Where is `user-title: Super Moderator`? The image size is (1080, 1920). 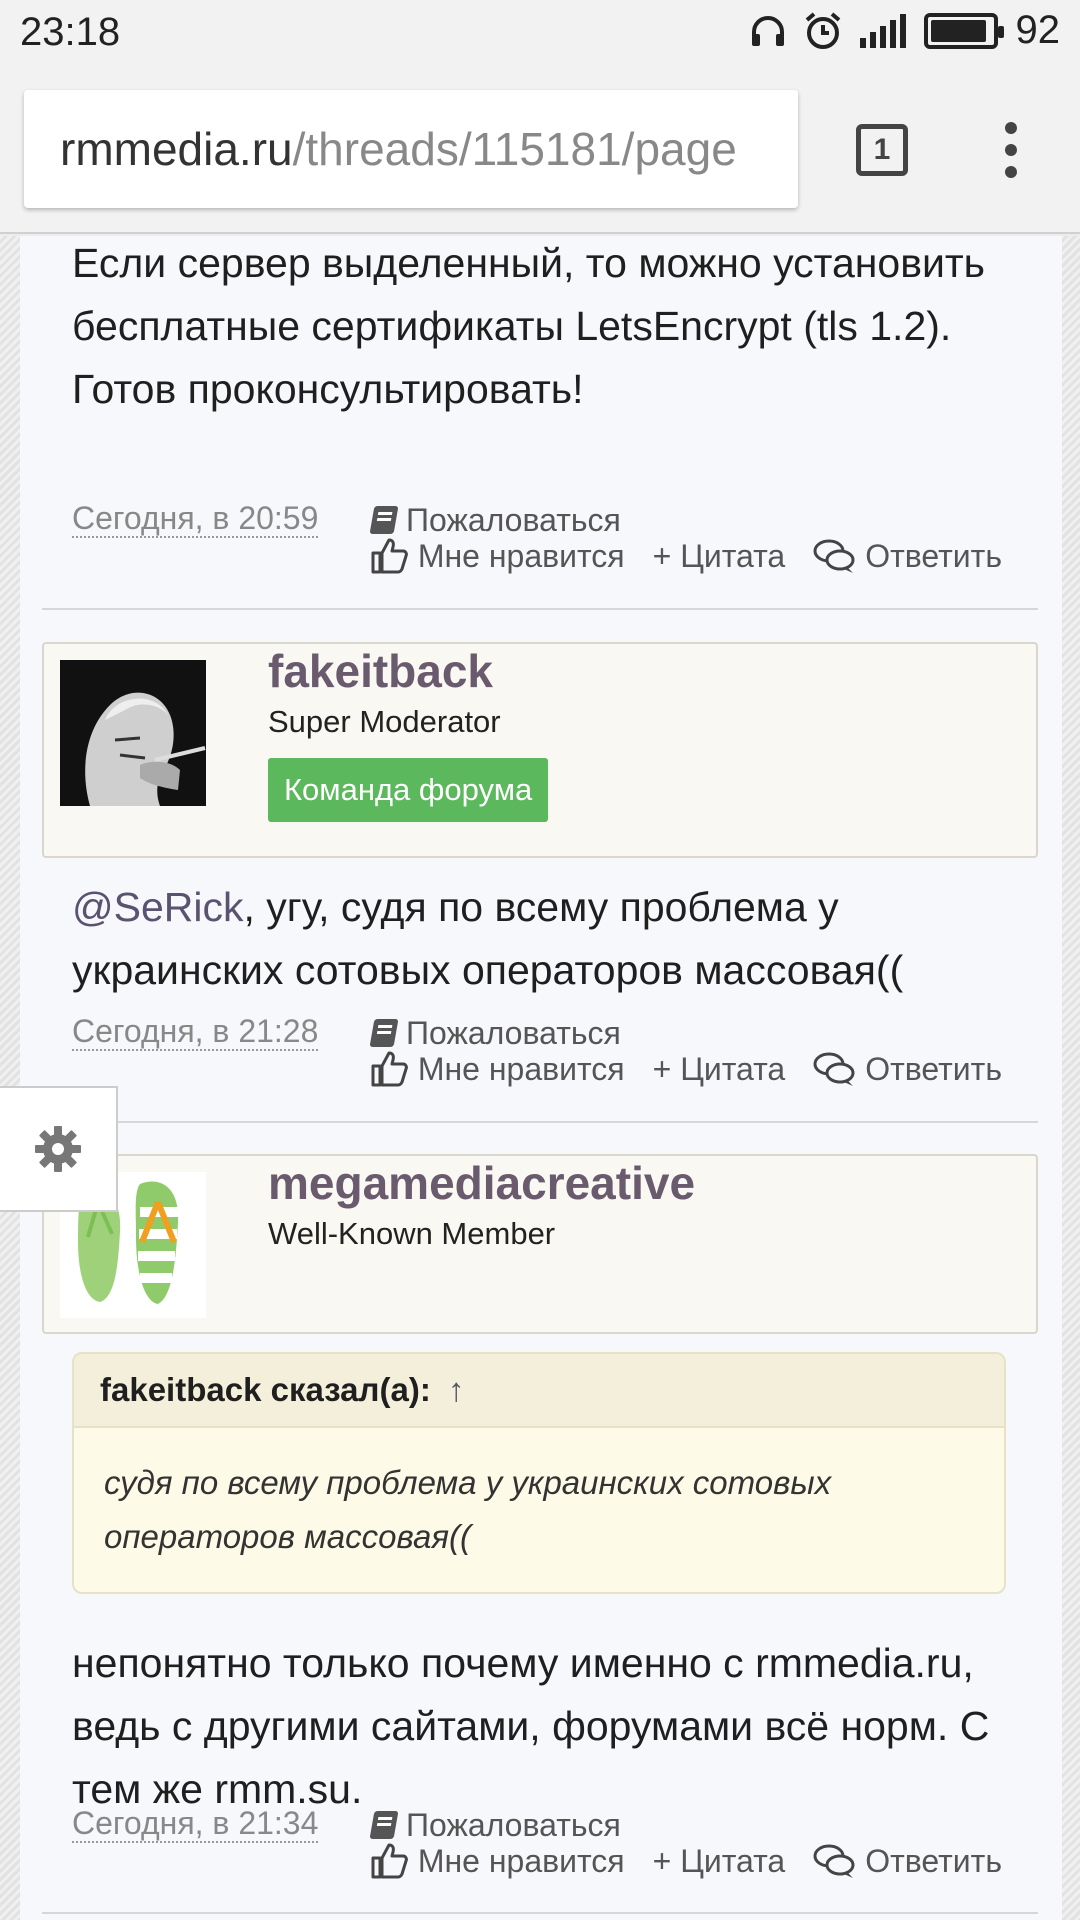 user-title: Super Moderator is located at coordinates (384, 721).